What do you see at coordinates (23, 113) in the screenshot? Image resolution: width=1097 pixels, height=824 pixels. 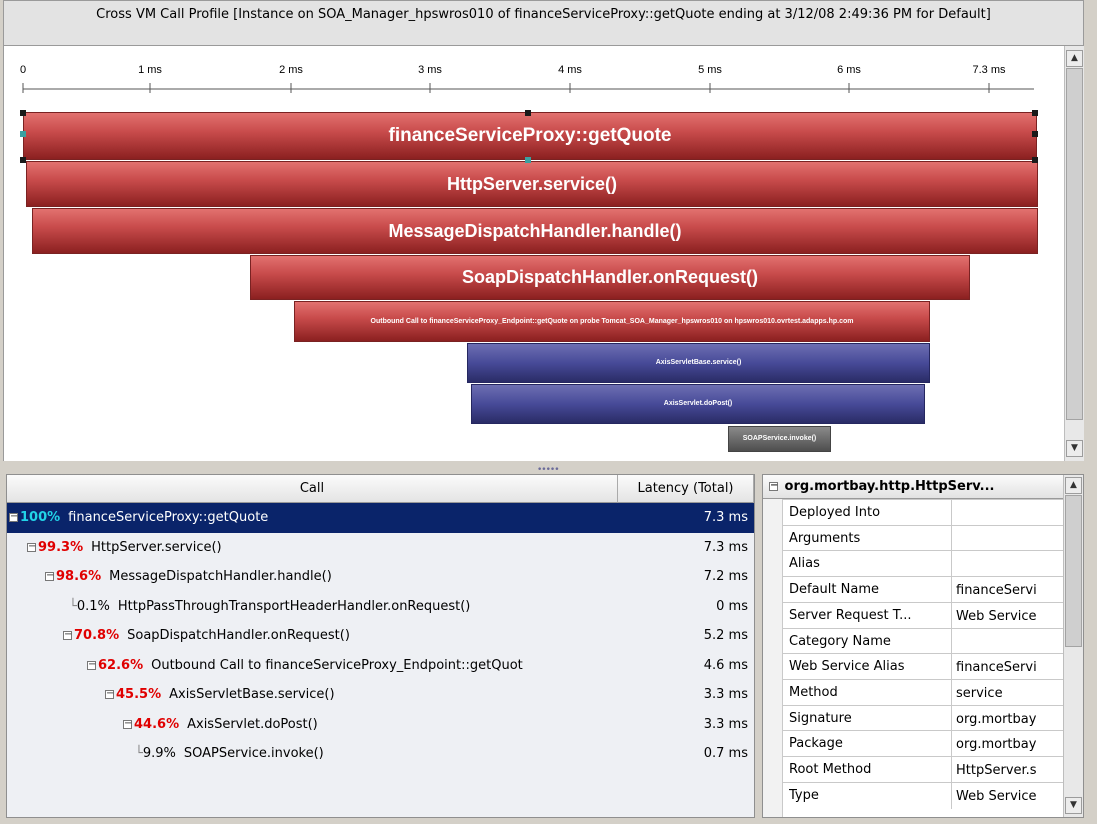 I see `selection-handle-tl` at bounding box center [23, 113].